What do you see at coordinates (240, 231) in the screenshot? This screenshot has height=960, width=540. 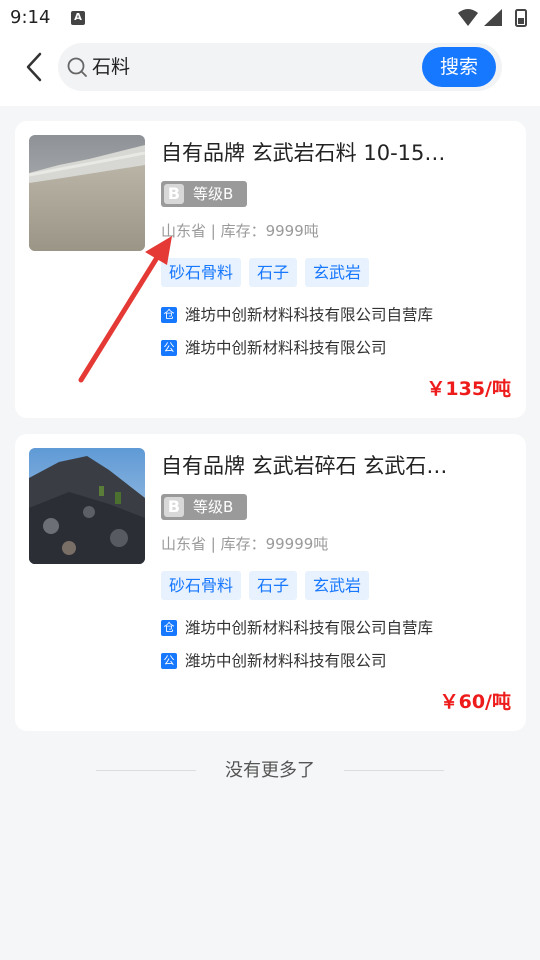 I see `product-meta: 山东省 | 库存：9999吨` at bounding box center [240, 231].